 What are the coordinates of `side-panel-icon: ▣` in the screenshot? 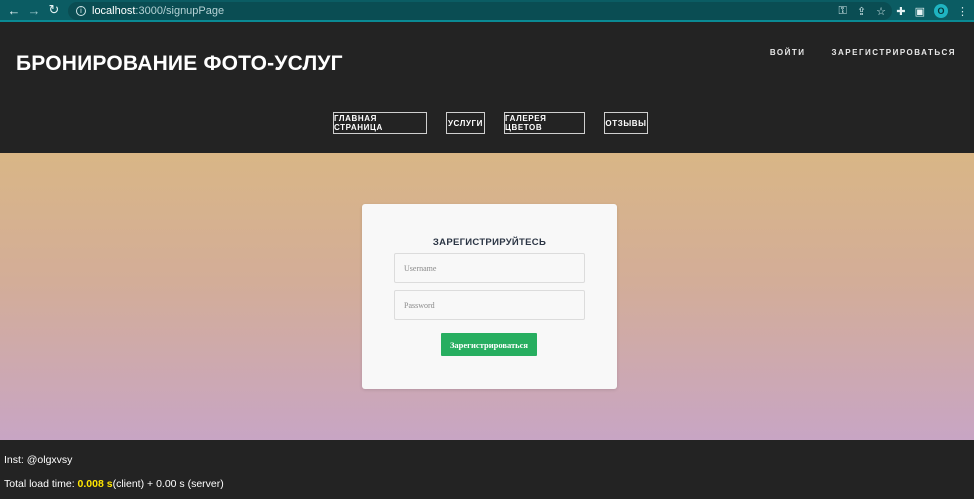 It's located at (920, 11).